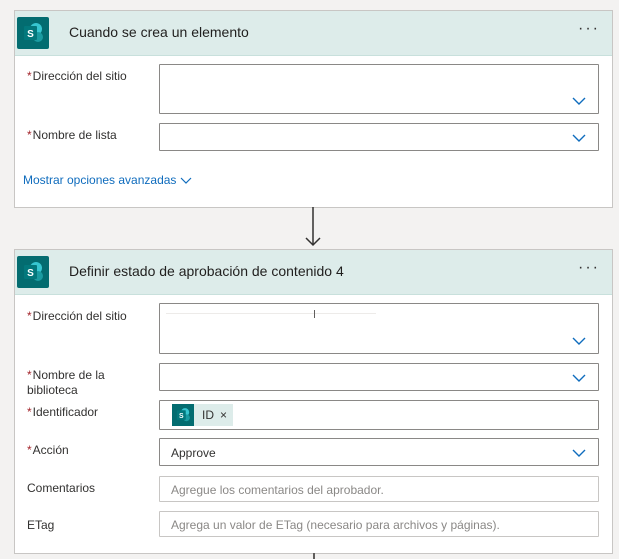 The height and width of the screenshot is (559, 619). What do you see at coordinates (379, 415) in the screenshot?
I see `identifier-field: S ID ×` at bounding box center [379, 415].